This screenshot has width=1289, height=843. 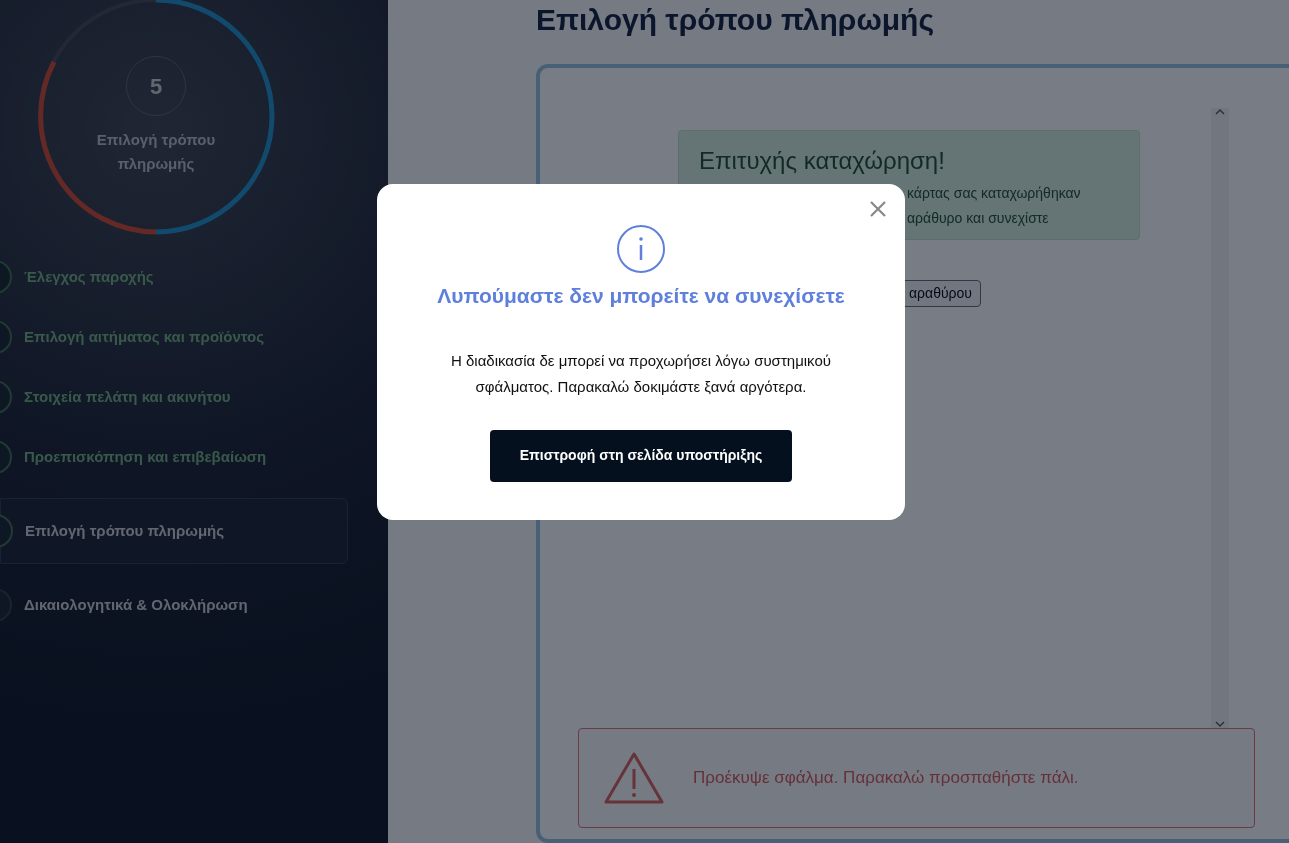 I want to click on close-icon, so click(x=878, y=209).